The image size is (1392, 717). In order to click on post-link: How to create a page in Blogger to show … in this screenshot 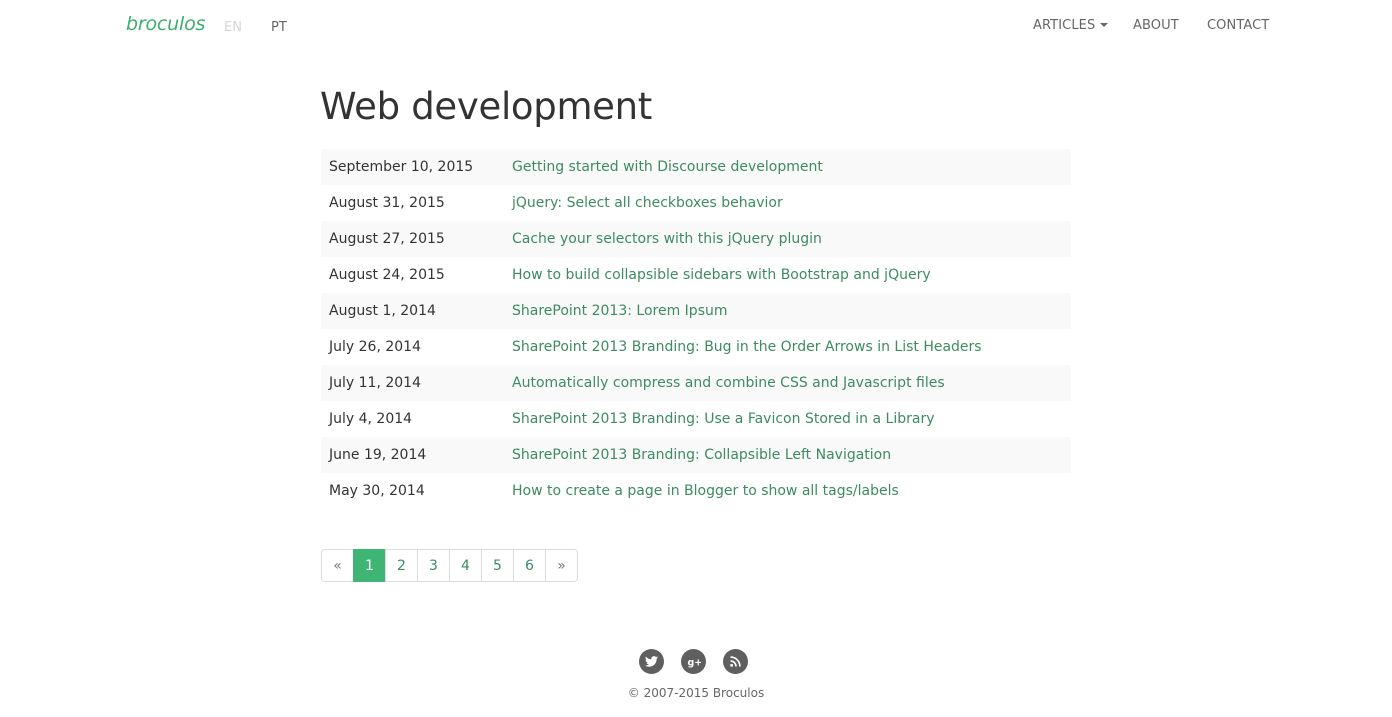, I will do `click(705, 491)`.